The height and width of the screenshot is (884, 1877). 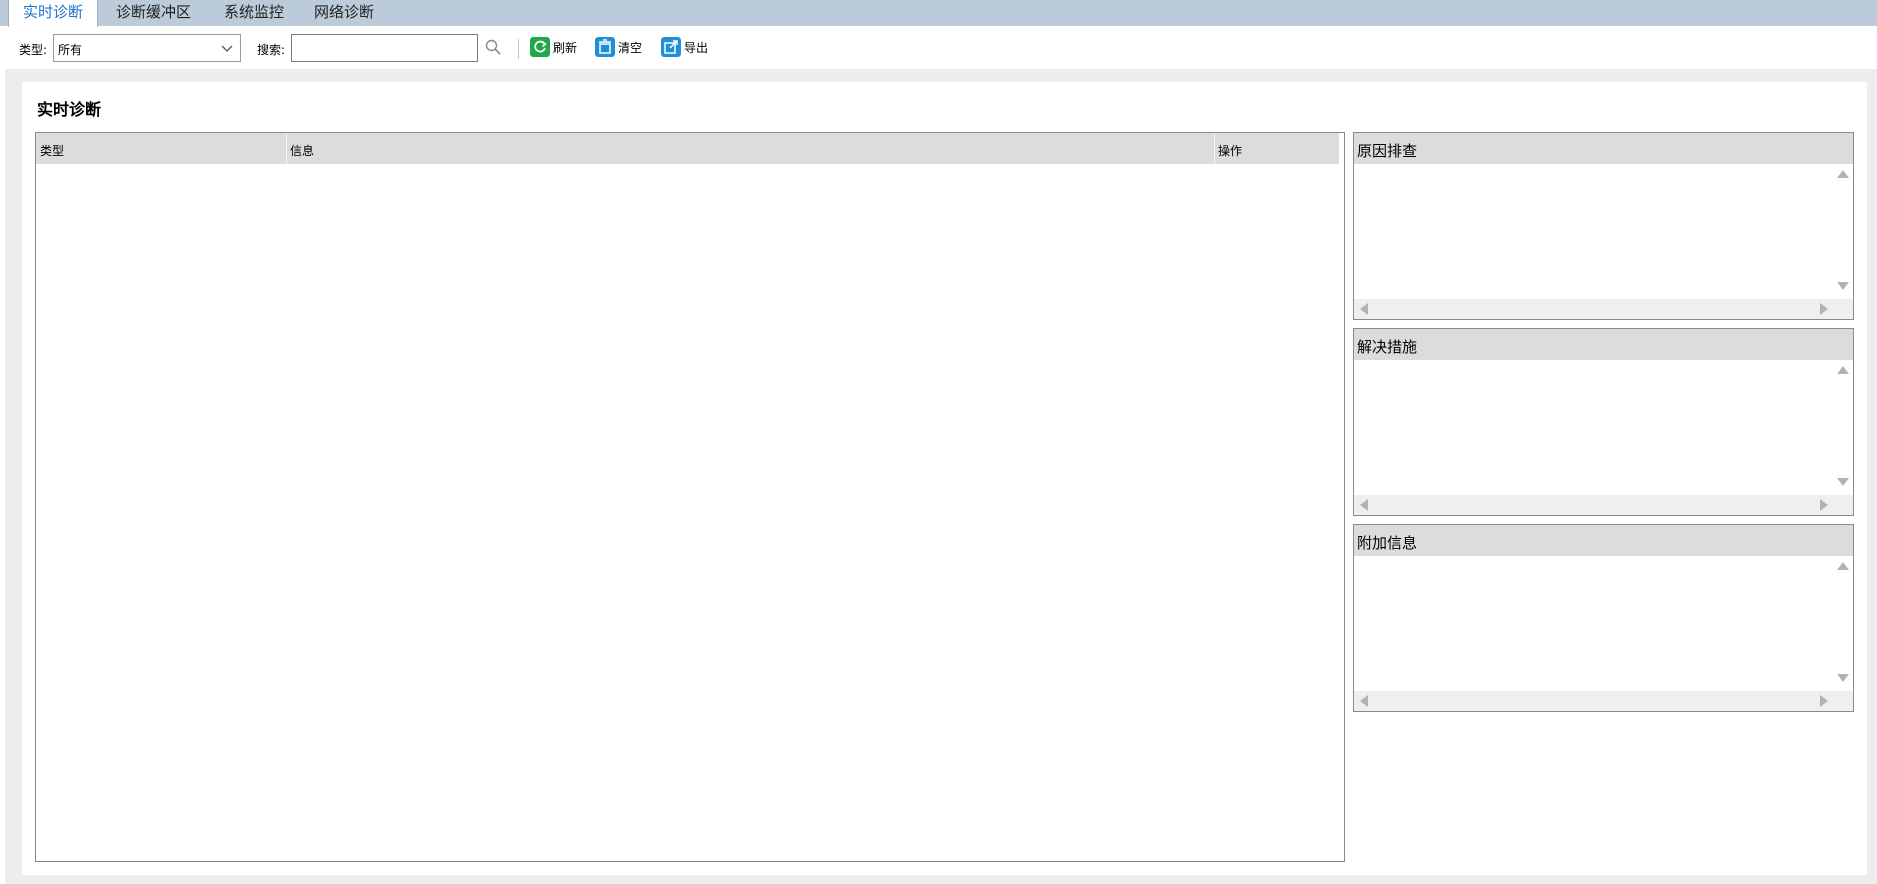 What do you see at coordinates (1603, 344) in the screenshot?
I see `panel-header: 解决措施` at bounding box center [1603, 344].